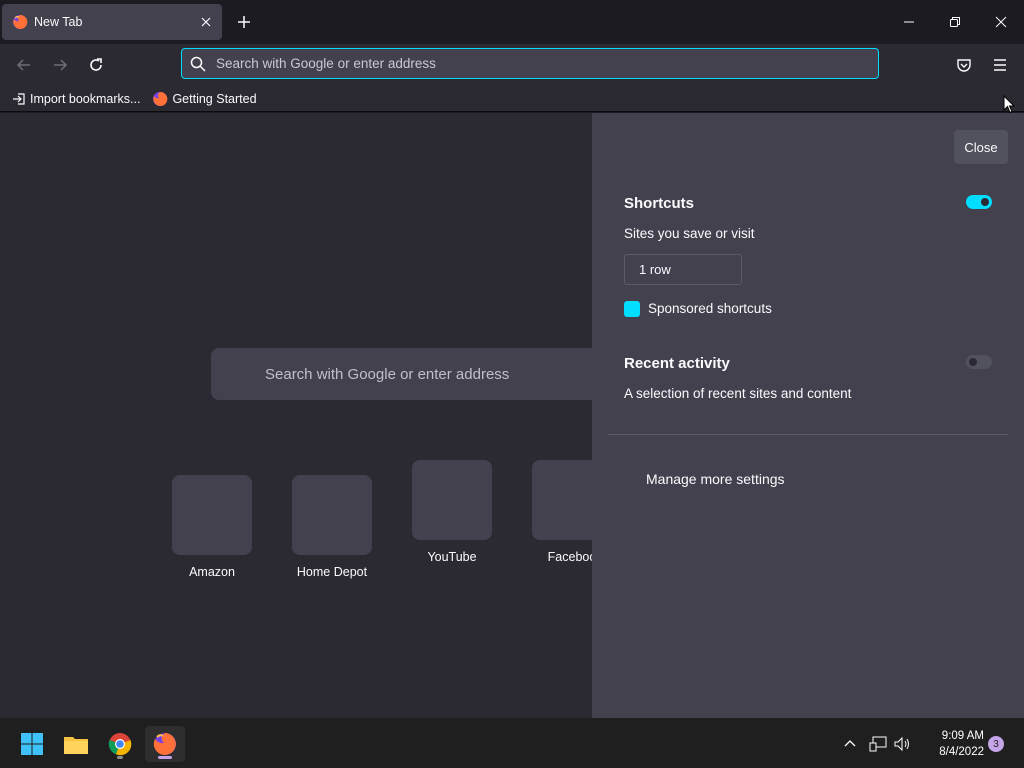  What do you see at coordinates (903, 744) in the screenshot?
I see `volume-icon` at bounding box center [903, 744].